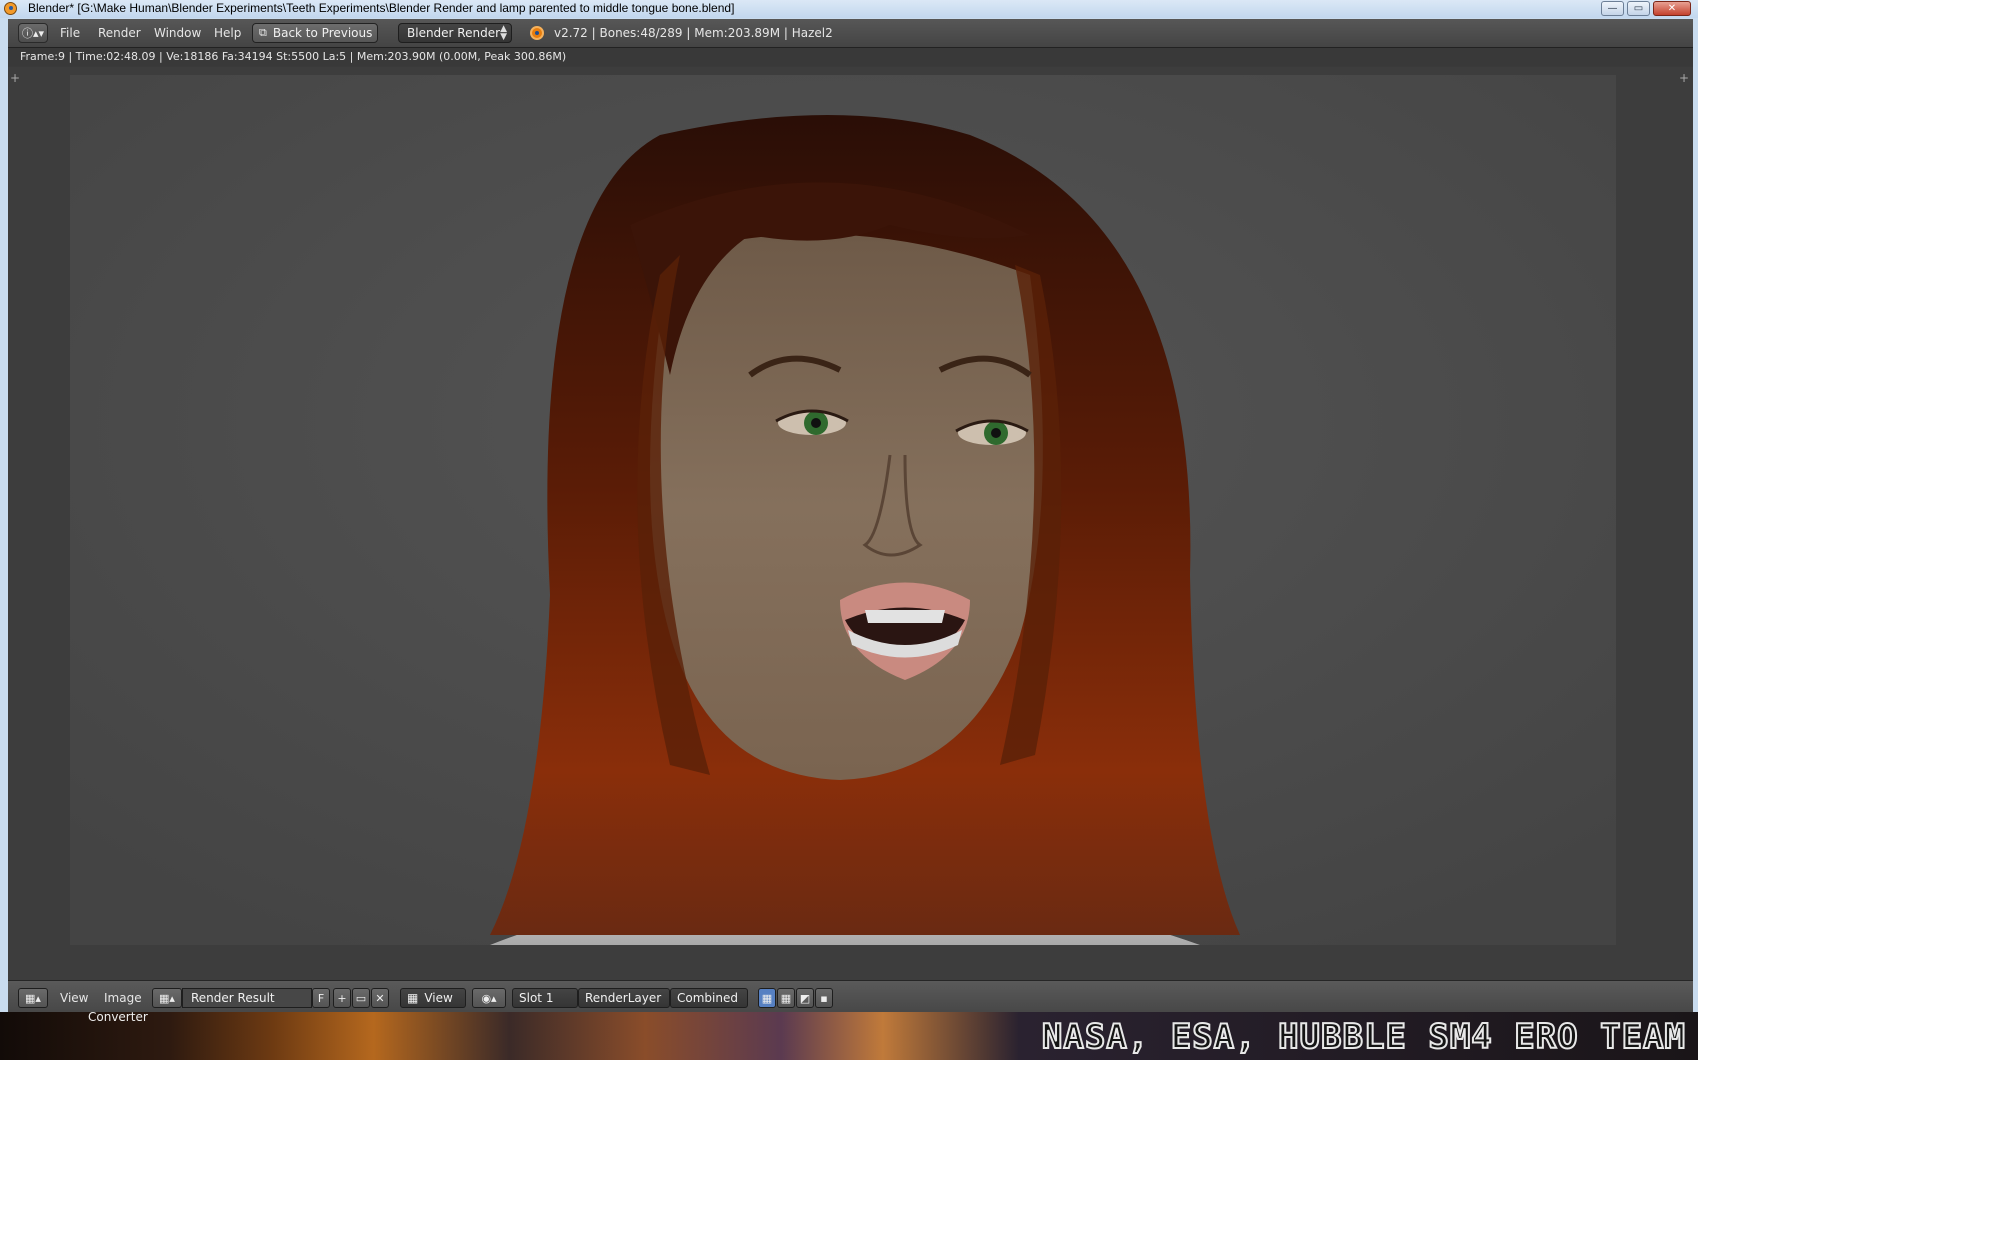 Image resolution: width=2016 pixels, height=1260 pixels. What do you see at coordinates (805, 998) in the screenshot?
I see `draw-alpha-icon: ◩` at bounding box center [805, 998].